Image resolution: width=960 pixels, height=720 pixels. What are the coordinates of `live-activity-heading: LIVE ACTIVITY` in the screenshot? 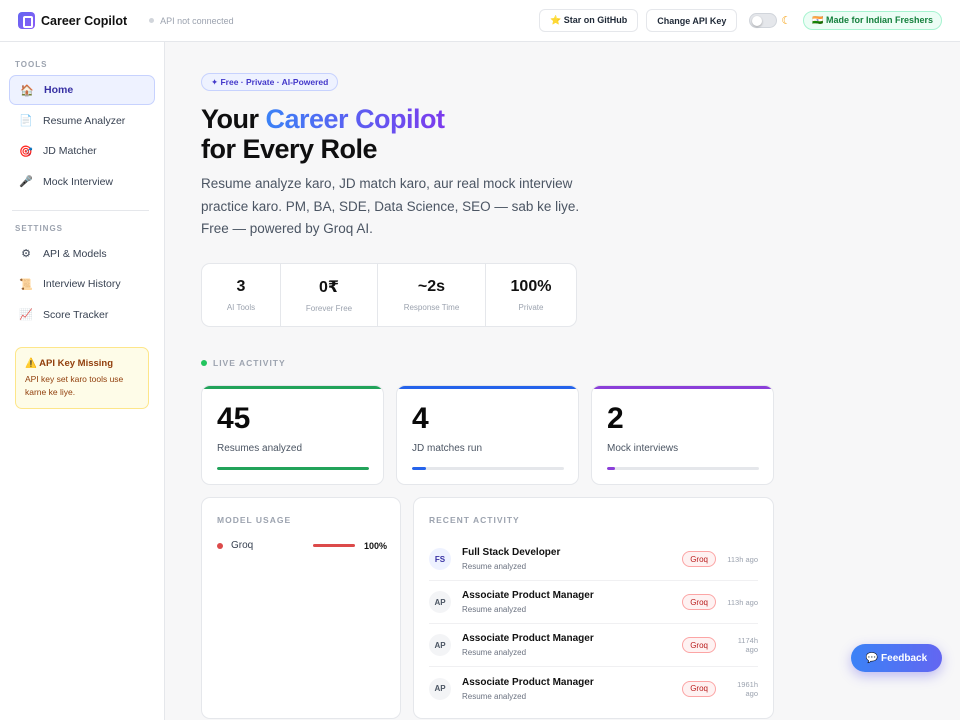 It's located at (243, 363).